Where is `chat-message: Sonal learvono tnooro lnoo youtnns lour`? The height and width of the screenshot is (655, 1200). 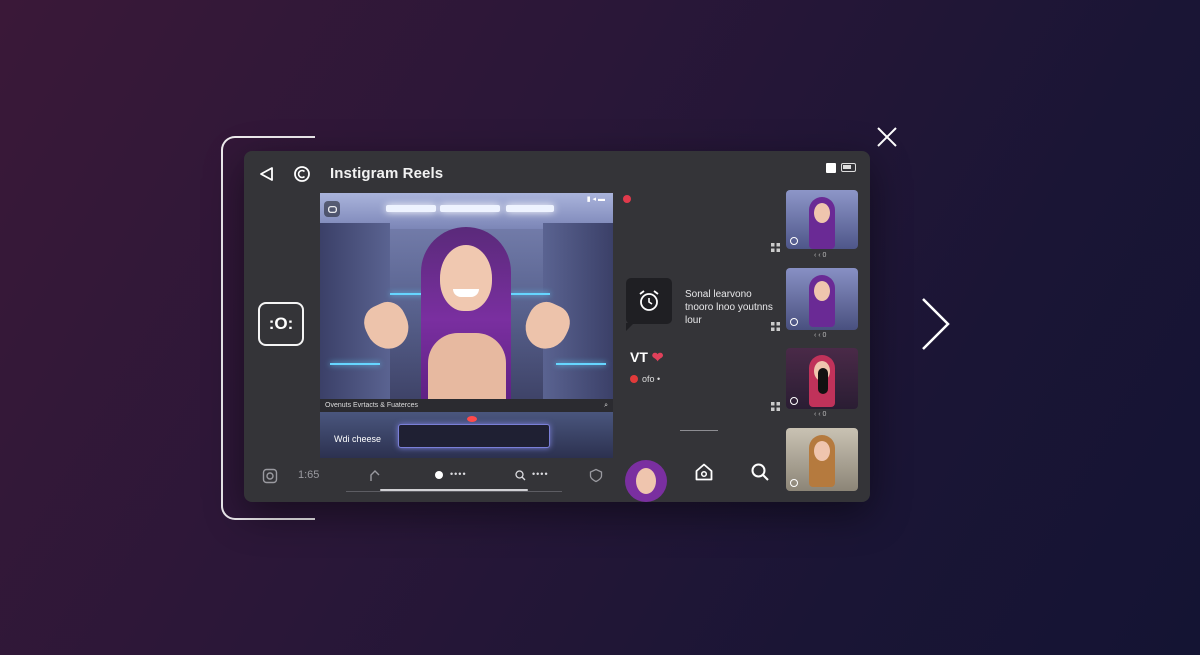
chat-message: Sonal learvono tnooro lnoo youtnns lour is located at coordinates (729, 307).